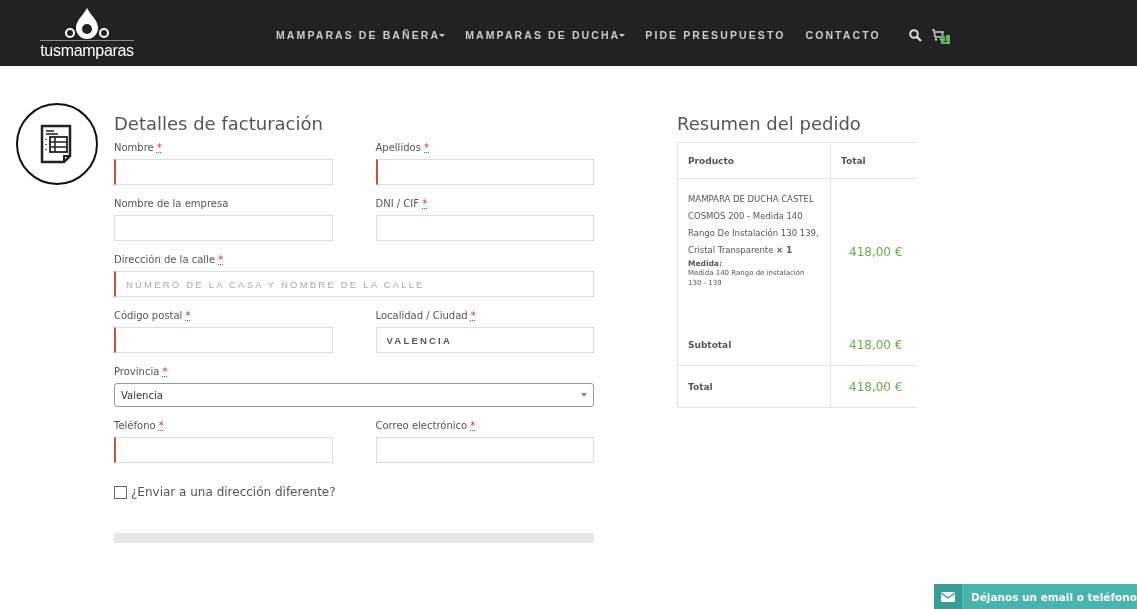 This screenshot has height=609, width=1137. Describe the element at coordinates (853, 160) in the screenshot. I see `column-header: Total` at that location.